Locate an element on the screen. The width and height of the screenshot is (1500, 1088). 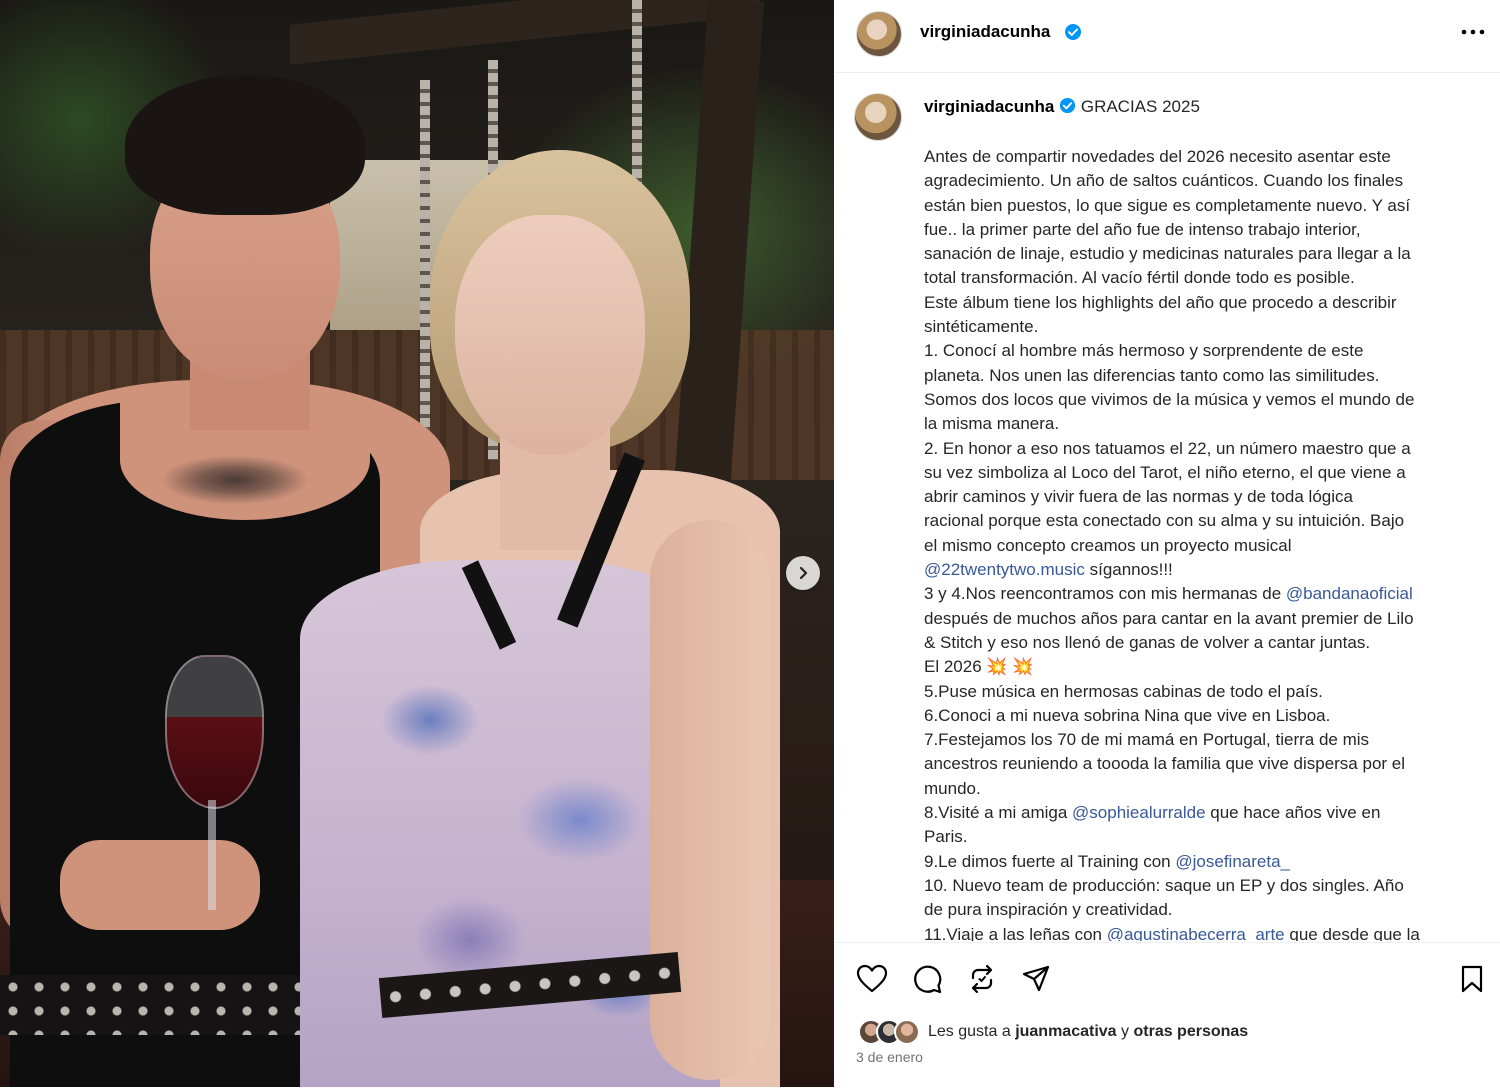
chevron-right-icon is located at coordinates (803, 573).